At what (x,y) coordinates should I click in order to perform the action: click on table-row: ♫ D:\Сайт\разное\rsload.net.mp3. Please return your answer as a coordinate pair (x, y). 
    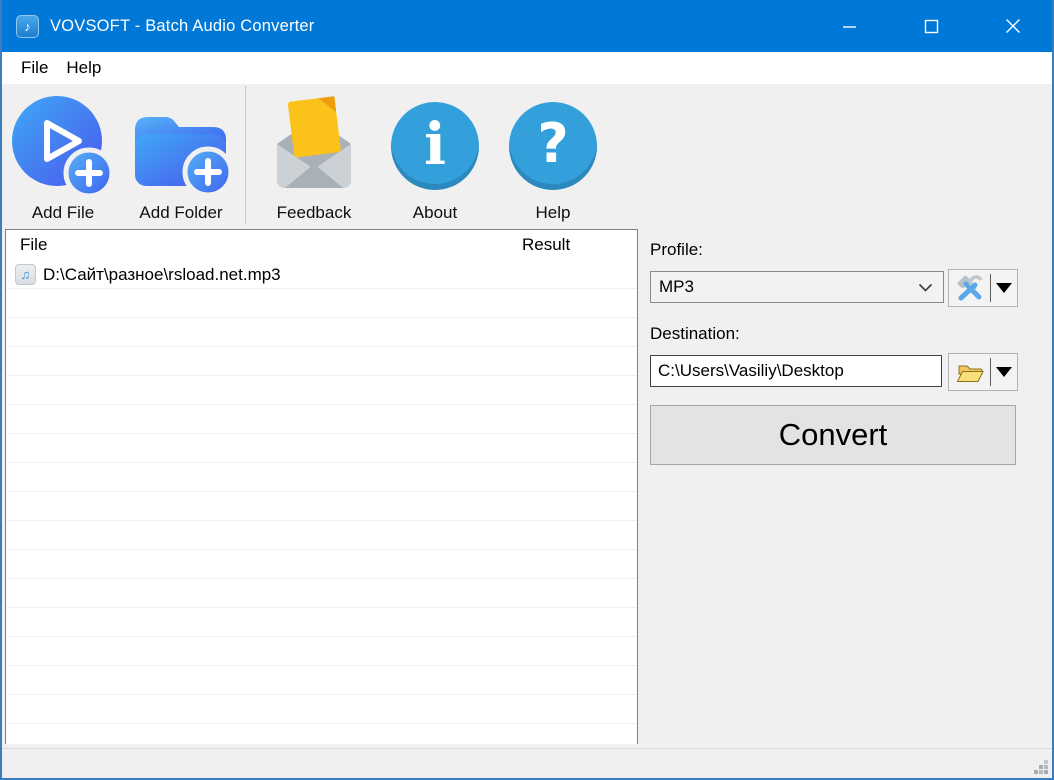
    Looking at the image, I should click on (321, 274).